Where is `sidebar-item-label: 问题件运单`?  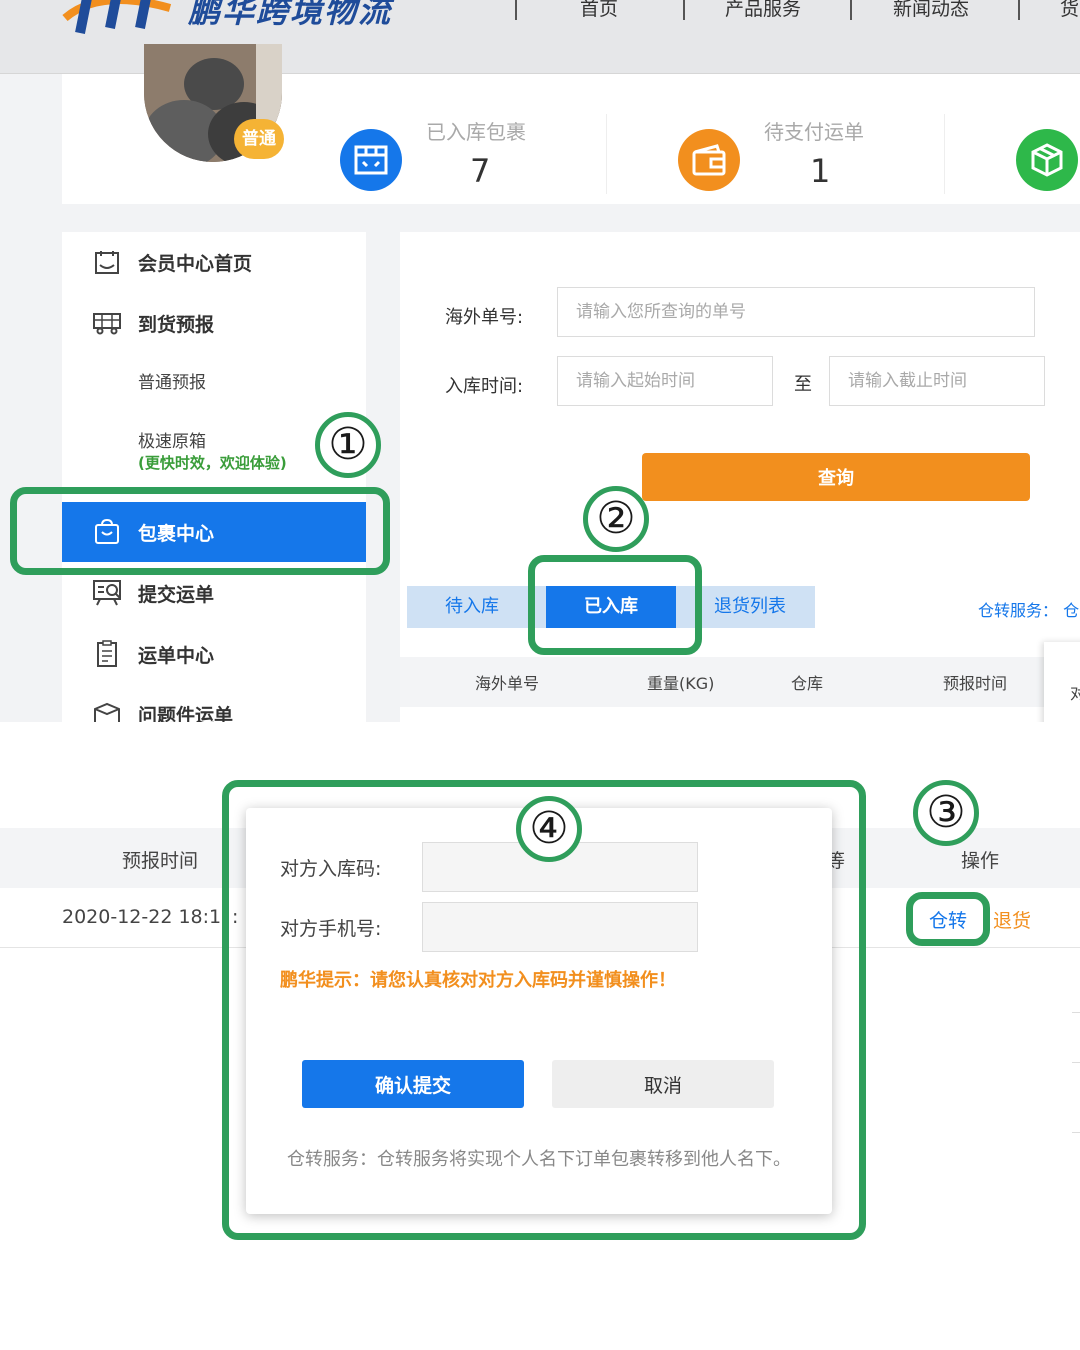 sidebar-item-label: 问题件运单 is located at coordinates (186, 713).